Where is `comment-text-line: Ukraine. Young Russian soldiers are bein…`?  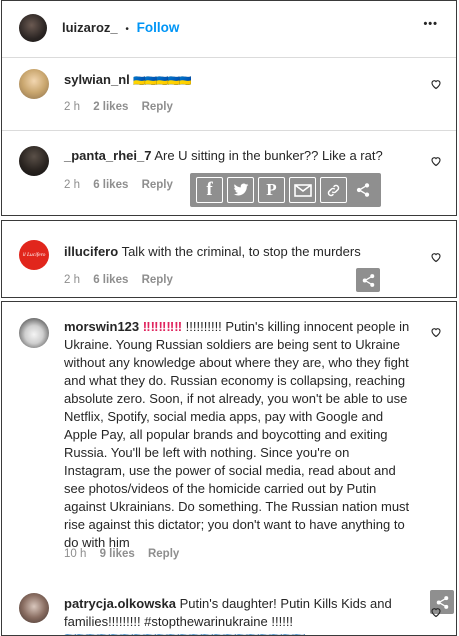 comment-text-line: Ukraine. Young Russian soldiers are bein… is located at coordinates (232, 344).